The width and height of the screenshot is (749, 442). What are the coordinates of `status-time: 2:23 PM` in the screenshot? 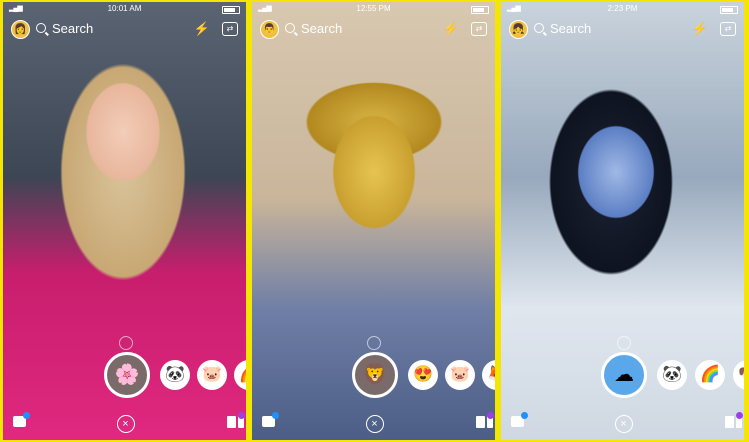 It's located at (622, 8).